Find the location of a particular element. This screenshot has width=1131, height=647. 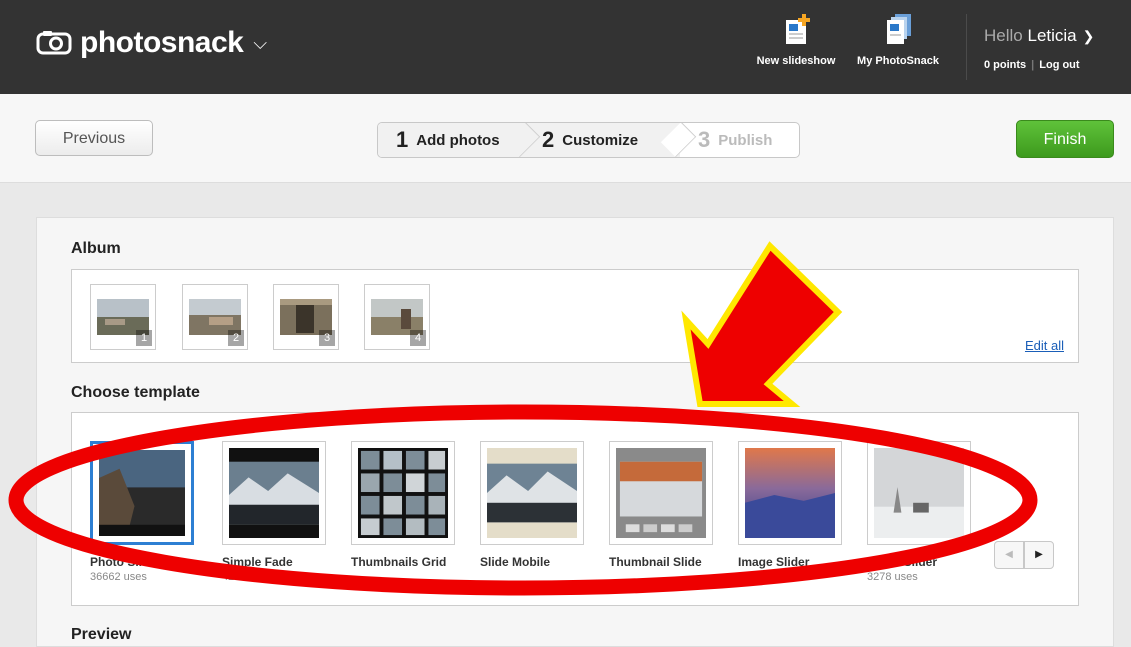

step-number: 3 is located at coordinates (704, 139).